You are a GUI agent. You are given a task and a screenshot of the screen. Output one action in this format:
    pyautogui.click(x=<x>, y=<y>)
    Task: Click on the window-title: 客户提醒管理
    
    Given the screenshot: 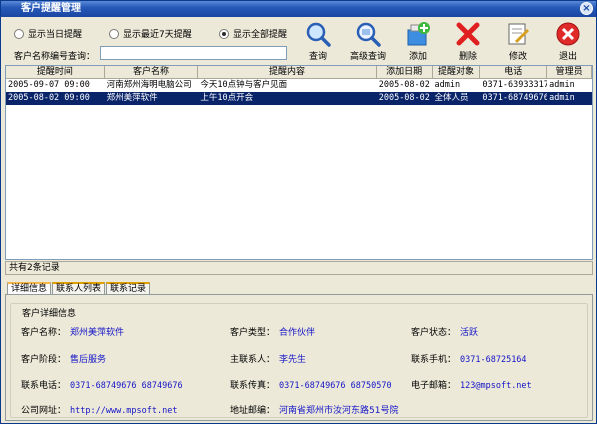 What is the action you would take?
    pyautogui.click(x=51, y=8)
    